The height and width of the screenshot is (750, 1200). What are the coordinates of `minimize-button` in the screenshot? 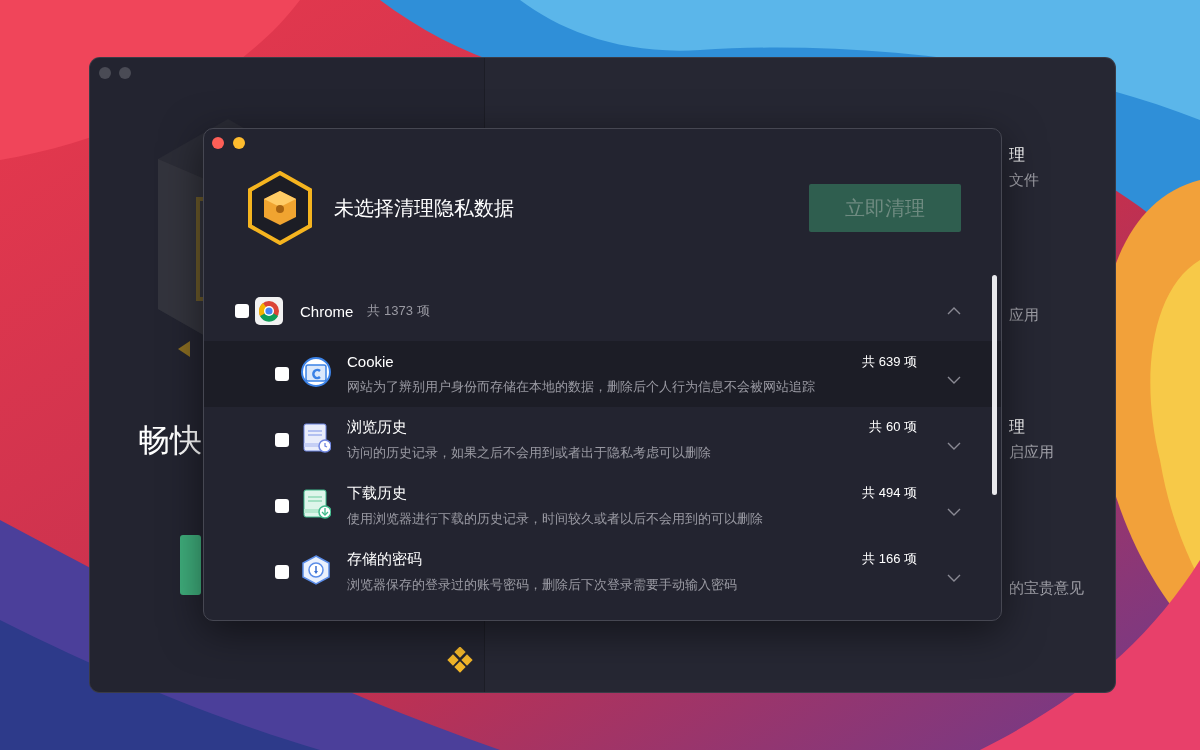 It's located at (239, 143).